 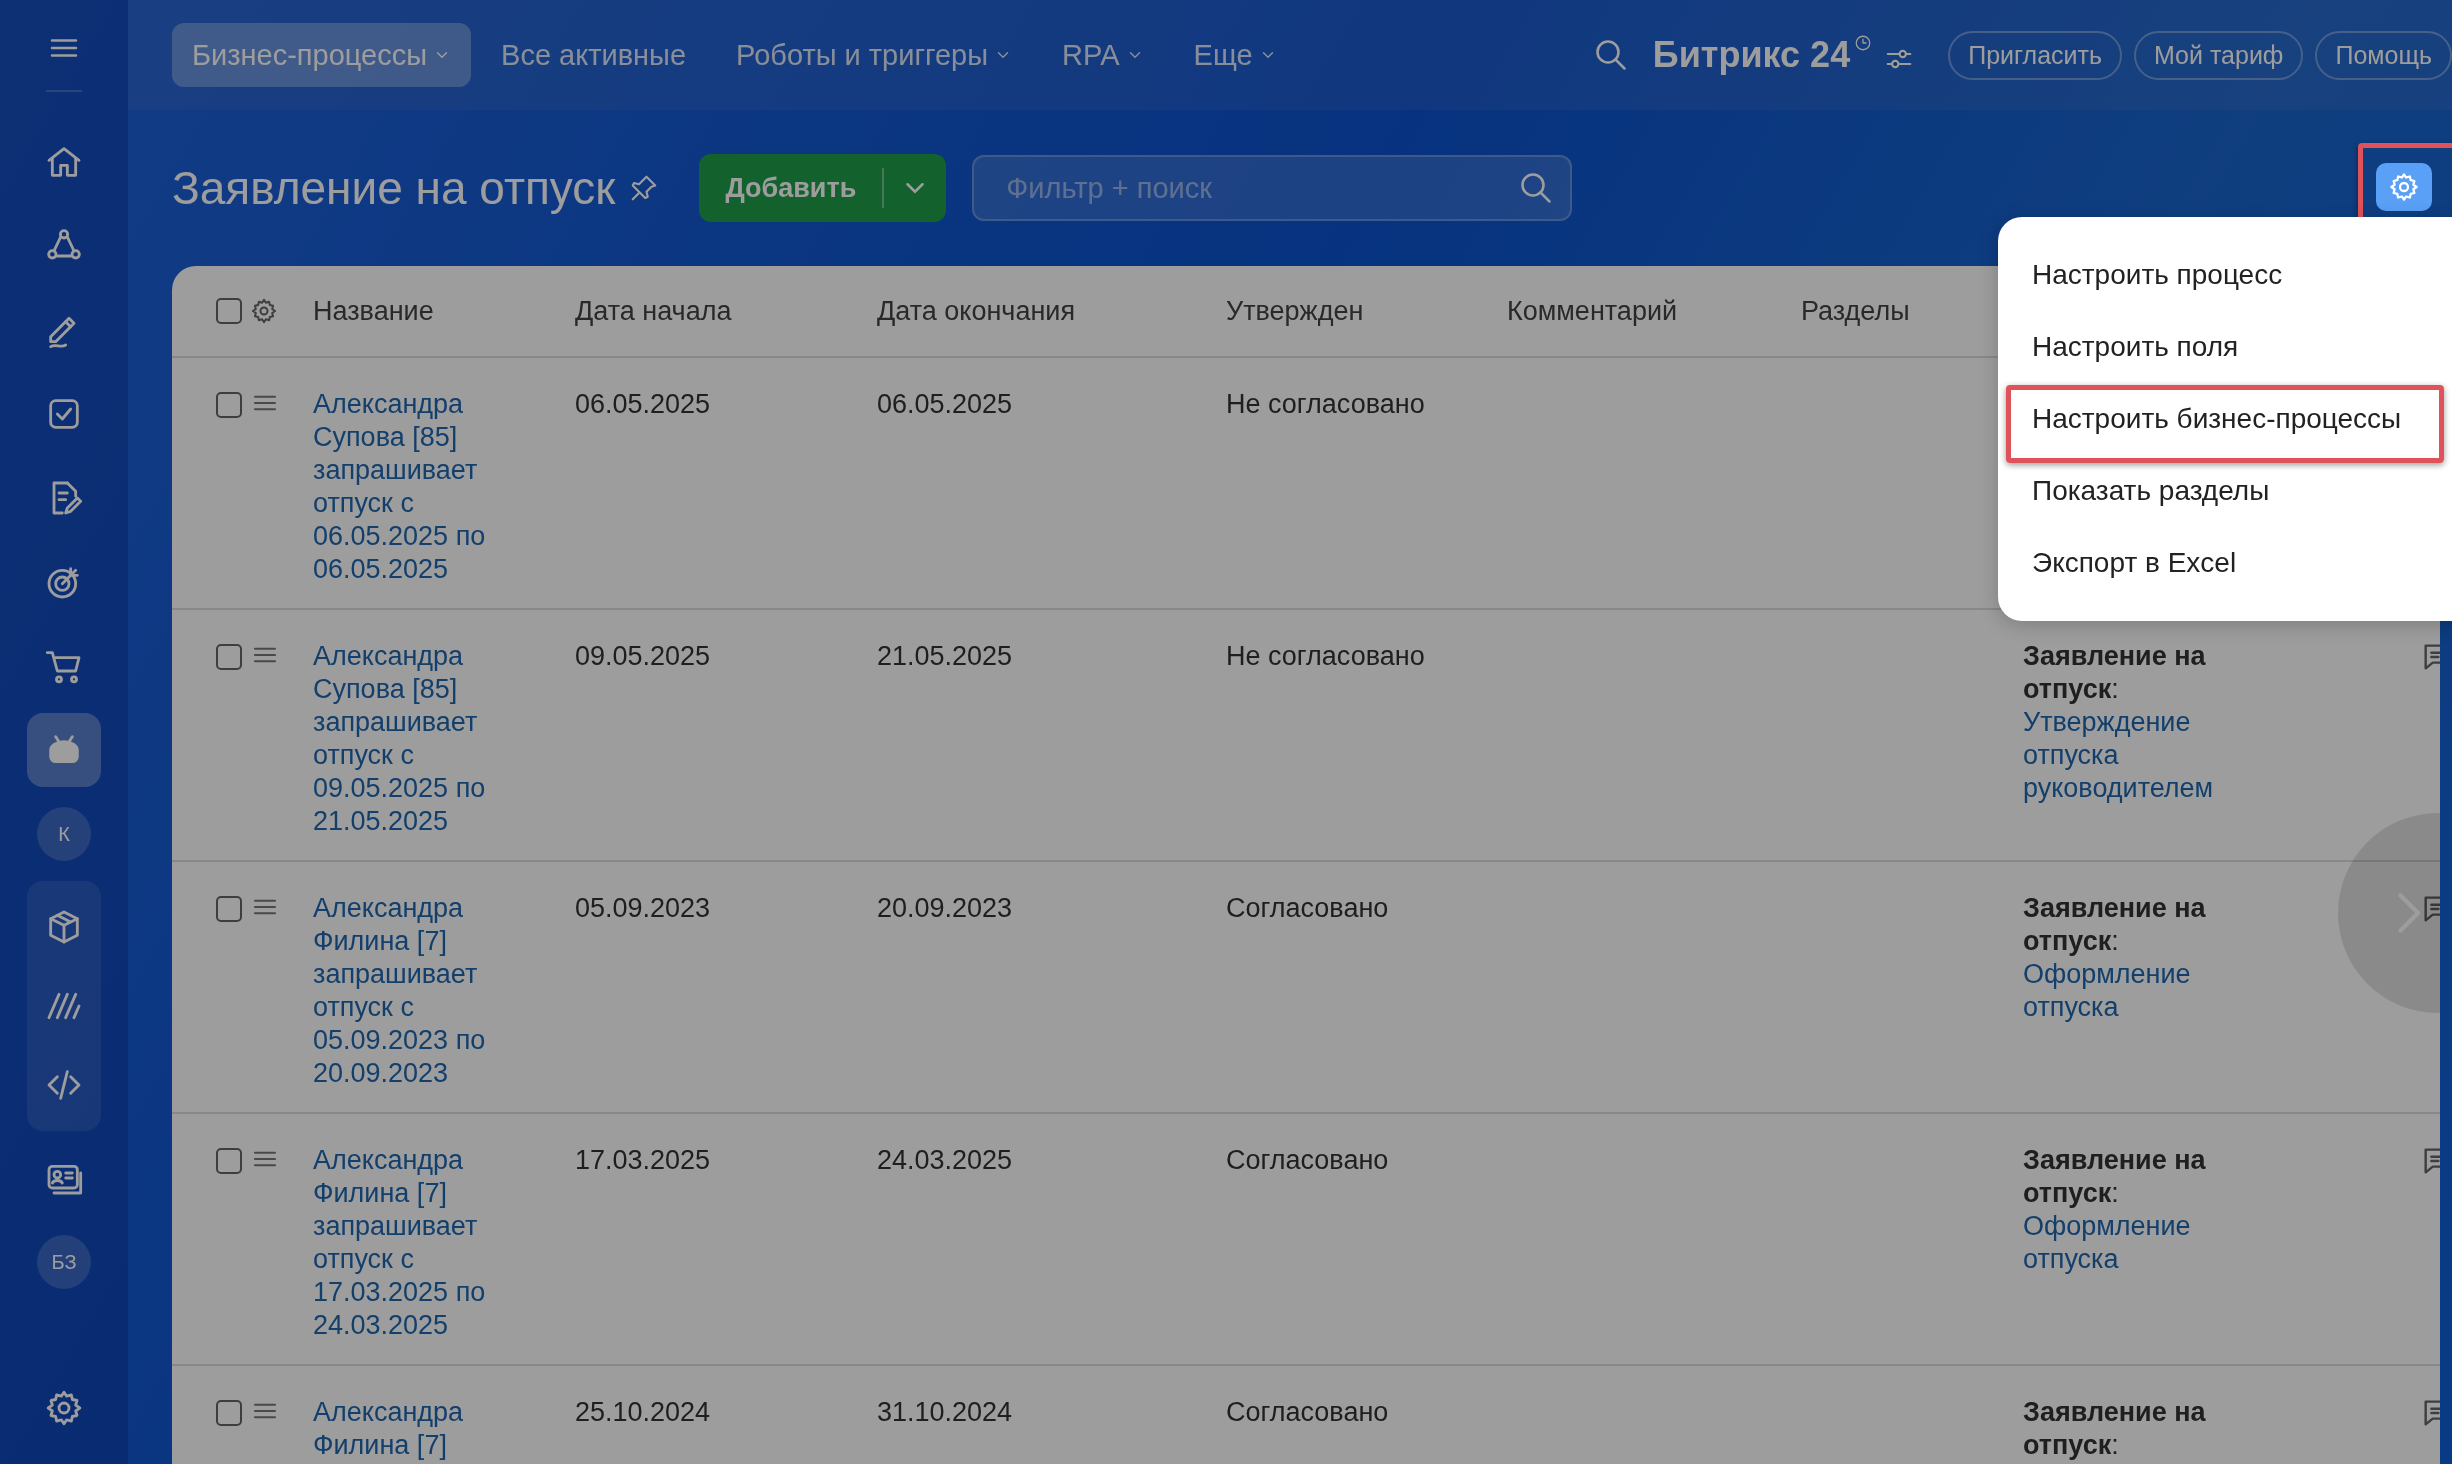 What do you see at coordinates (1103, 55) in the screenshot?
I see `nav-tab: RPA` at bounding box center [1103, 55].